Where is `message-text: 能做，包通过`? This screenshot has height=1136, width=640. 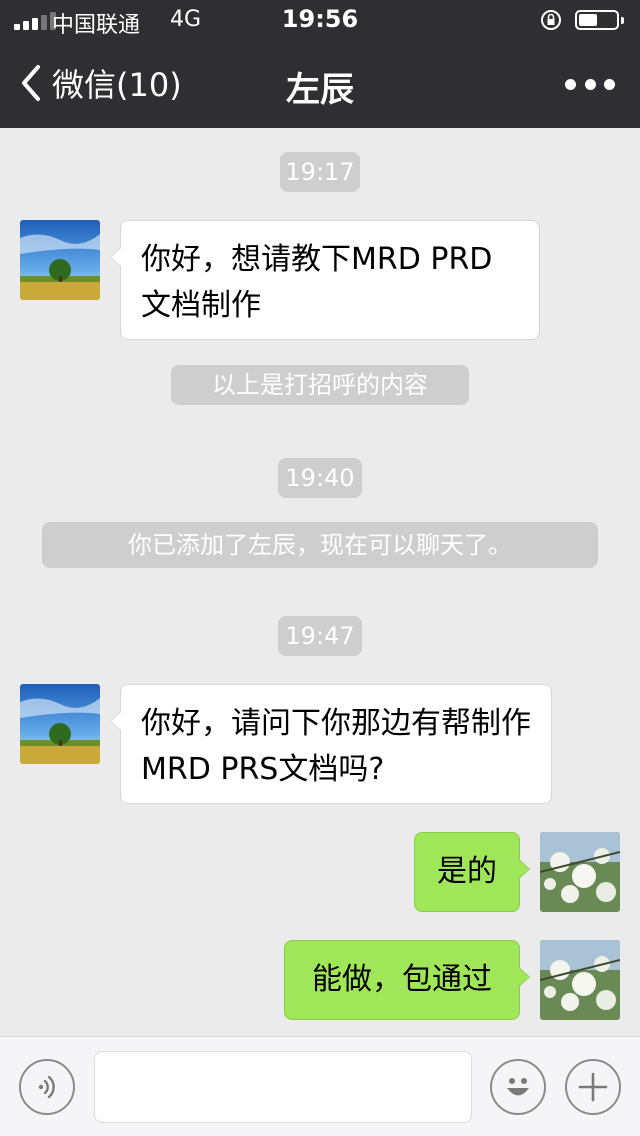
message-text: 能做，包通过 is located at coordinates (402, 979).